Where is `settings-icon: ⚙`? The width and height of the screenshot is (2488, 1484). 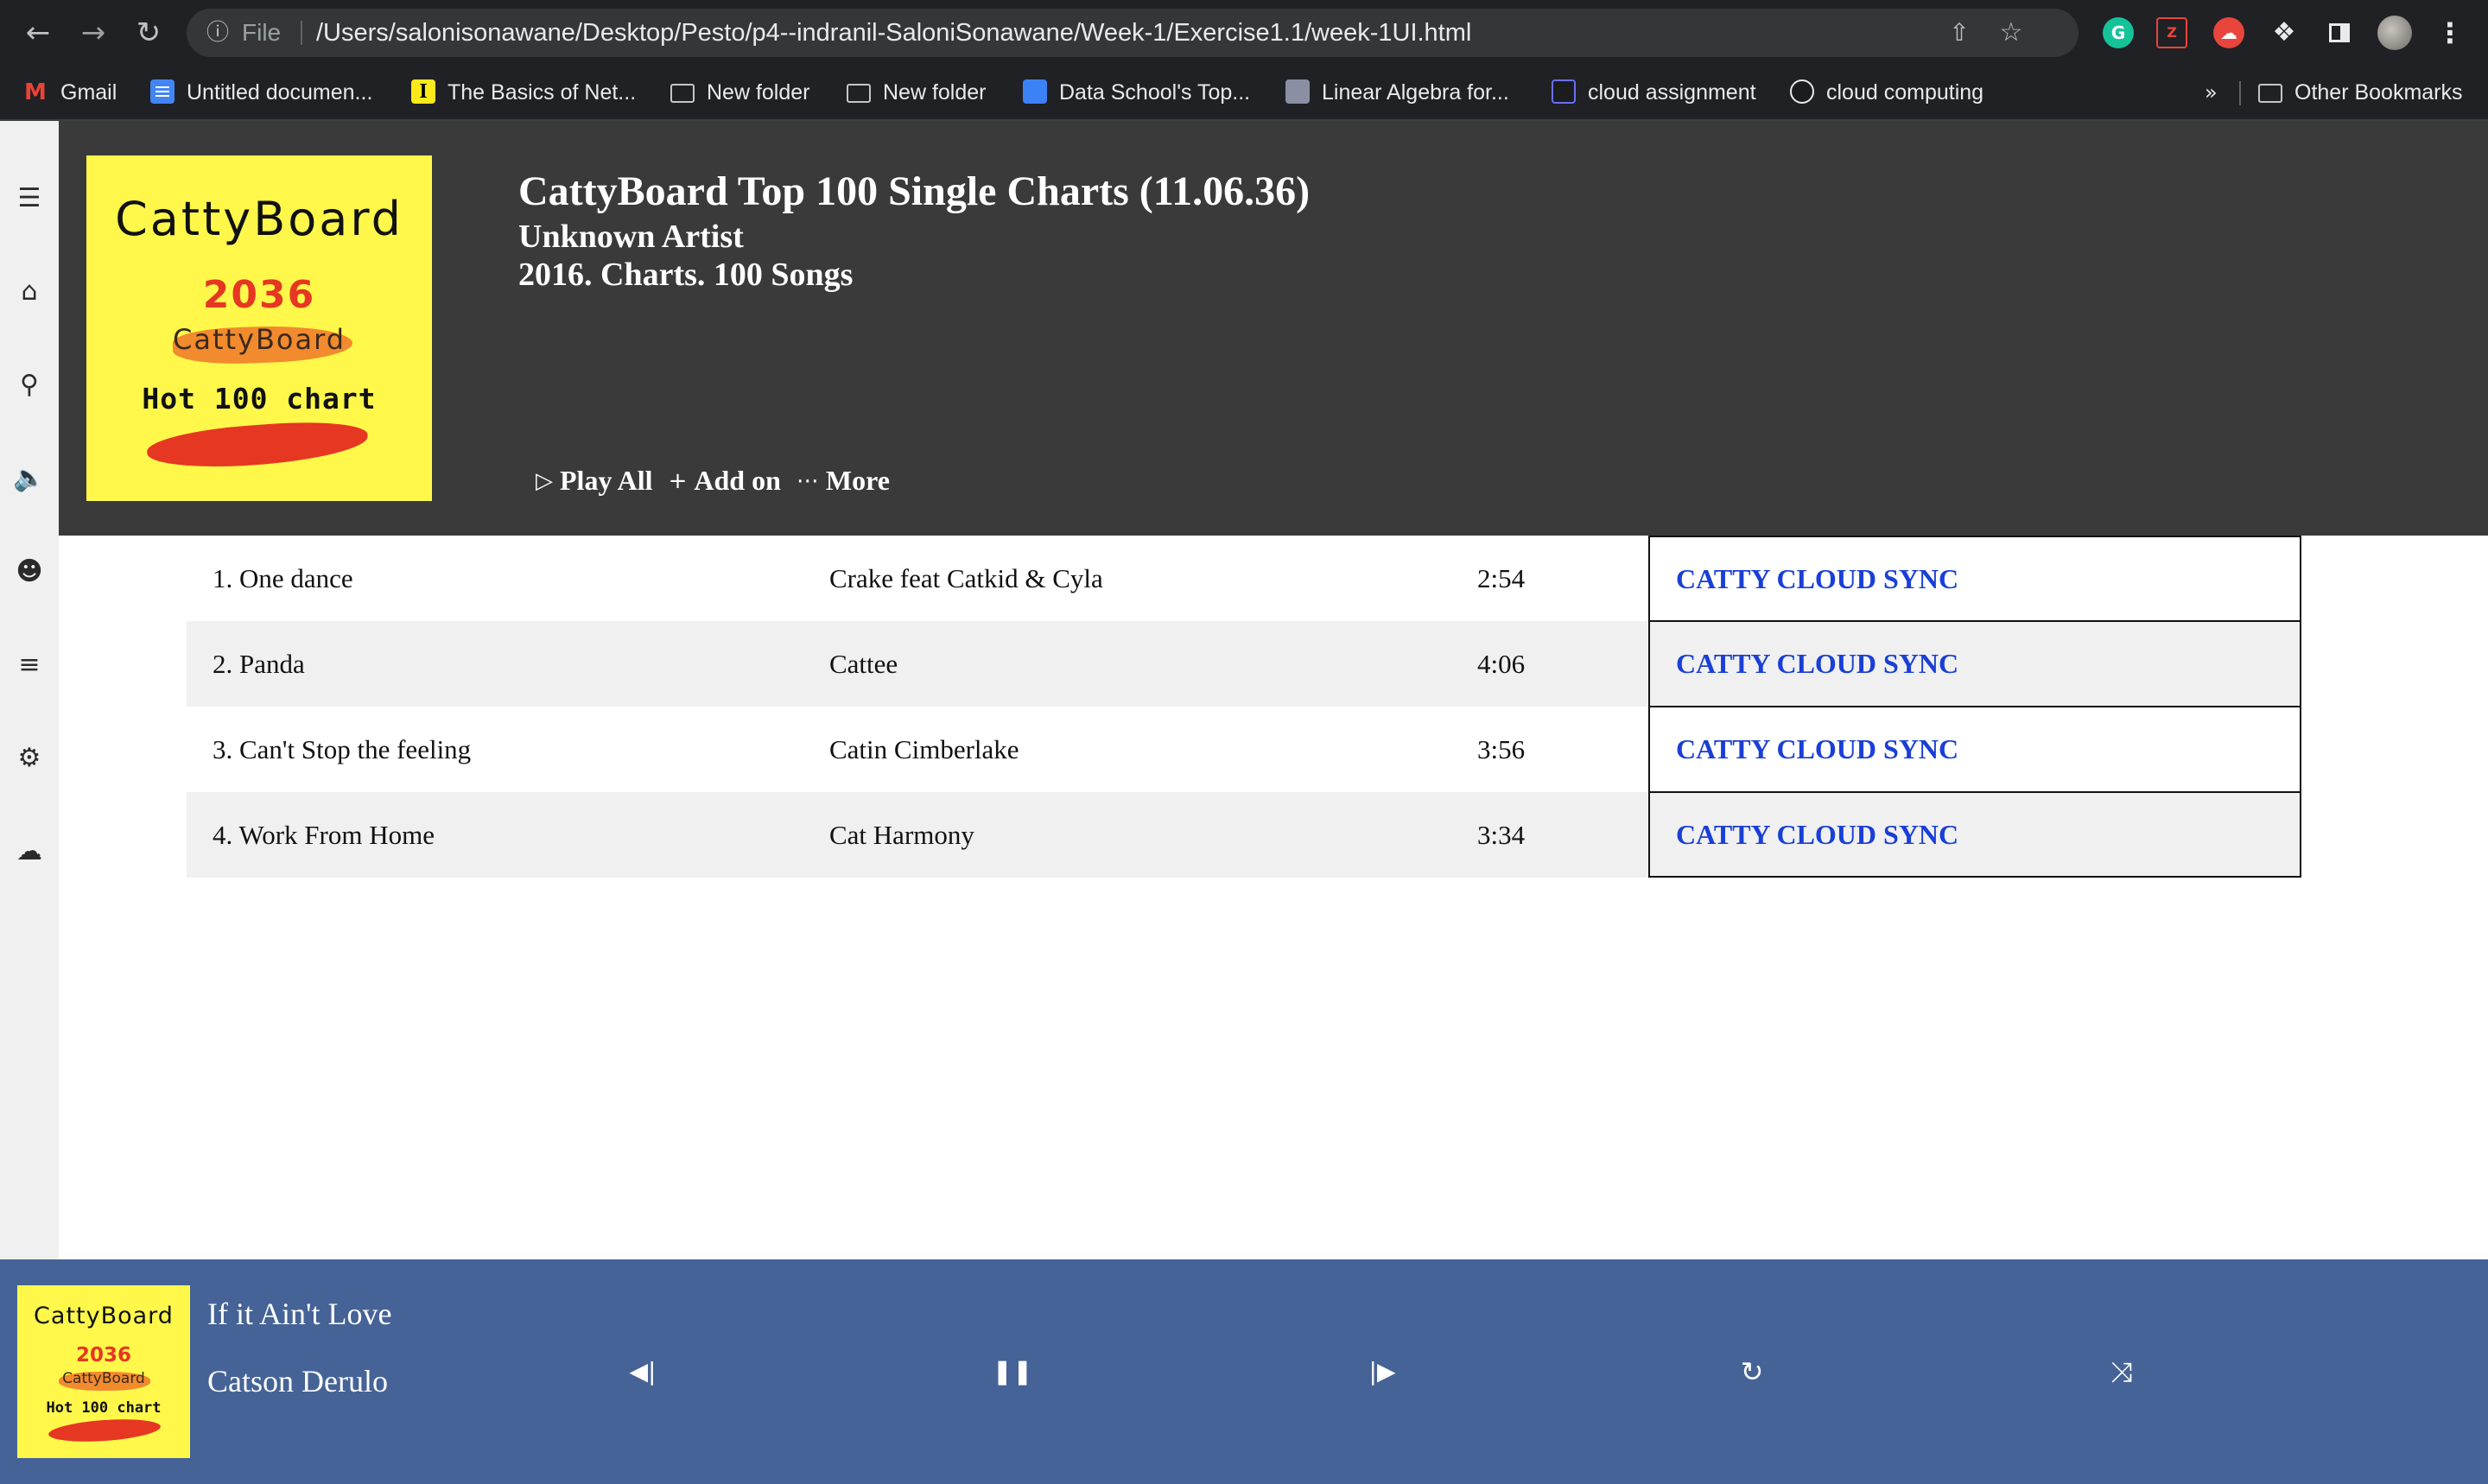 settings-icon: ⚙ is located at coordinates (29, 758).